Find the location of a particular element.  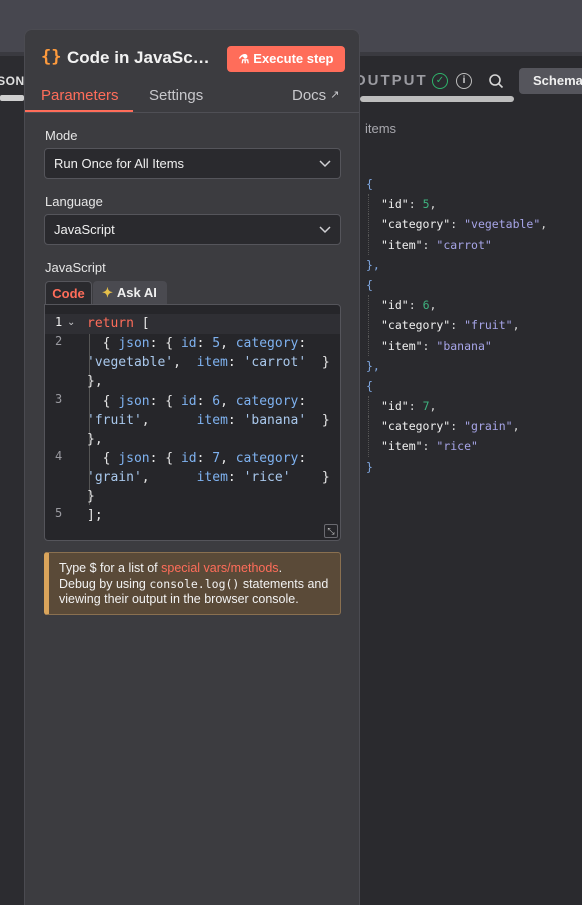

docs-label: Docs is located at coordinates (309, 95).